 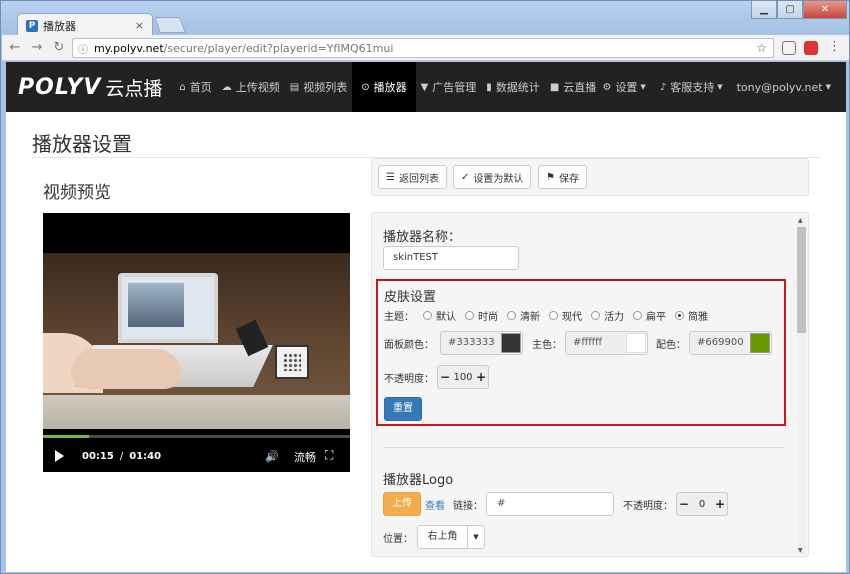 What do you see at coordinates (196, 412) in the screenshot?
I see `video-desk` at bounding box center [196, 412].